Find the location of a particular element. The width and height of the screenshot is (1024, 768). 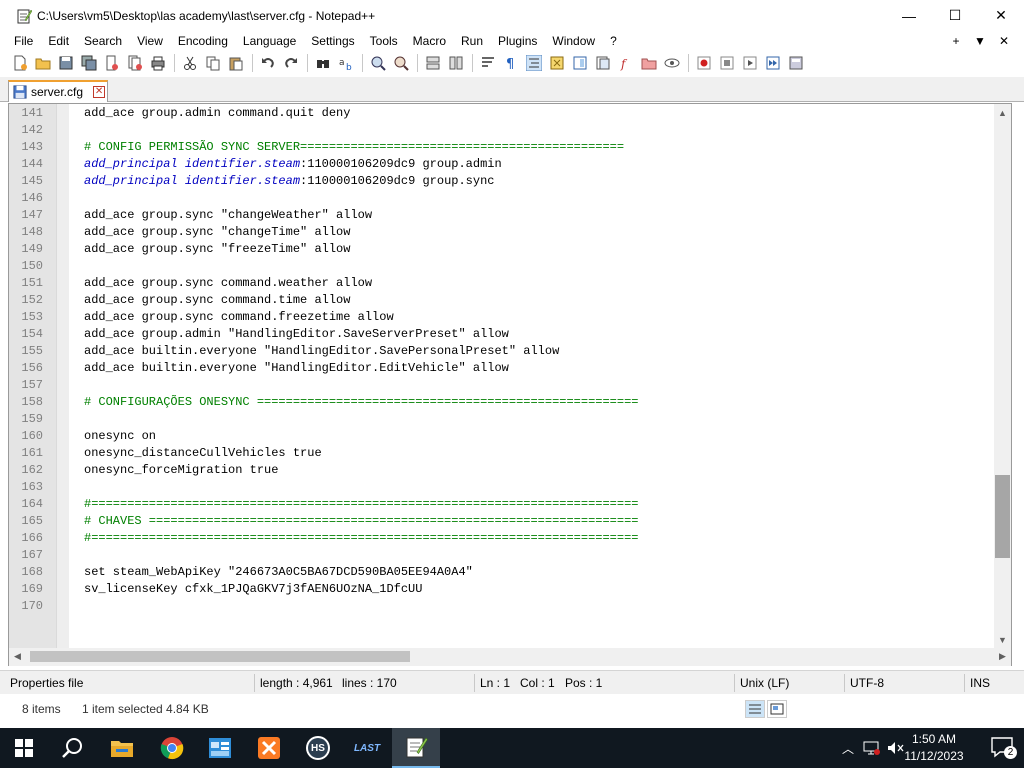

menu-search: Search is located at coordinates (102, 41).